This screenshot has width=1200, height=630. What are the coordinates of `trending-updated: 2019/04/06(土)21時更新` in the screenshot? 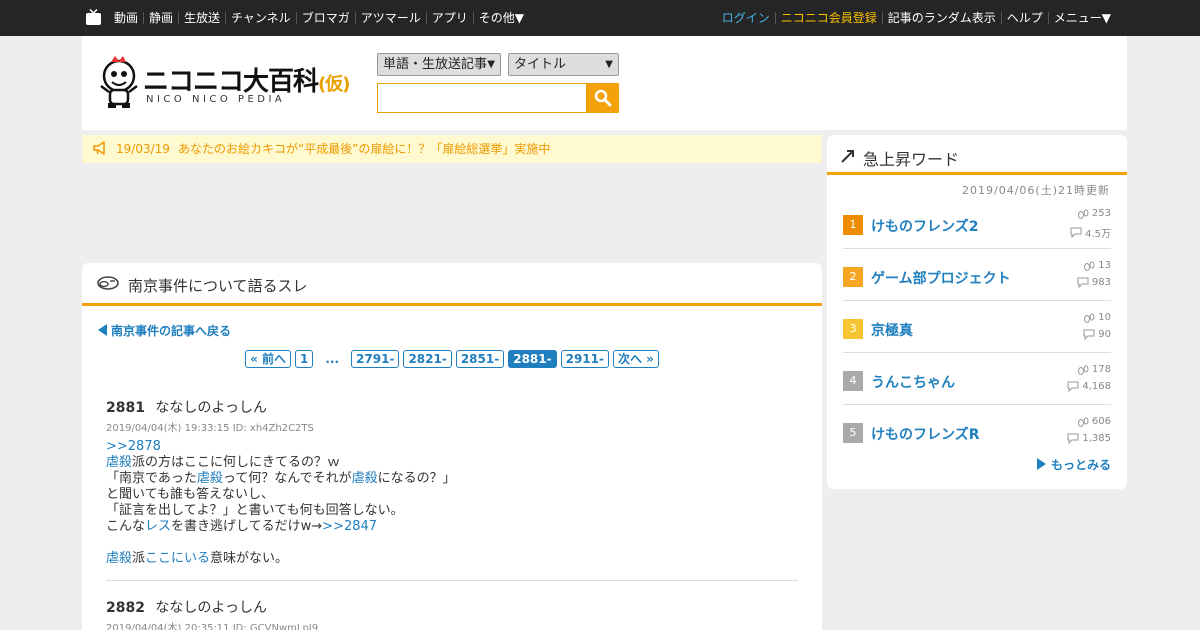 It's located at (1036, 190).